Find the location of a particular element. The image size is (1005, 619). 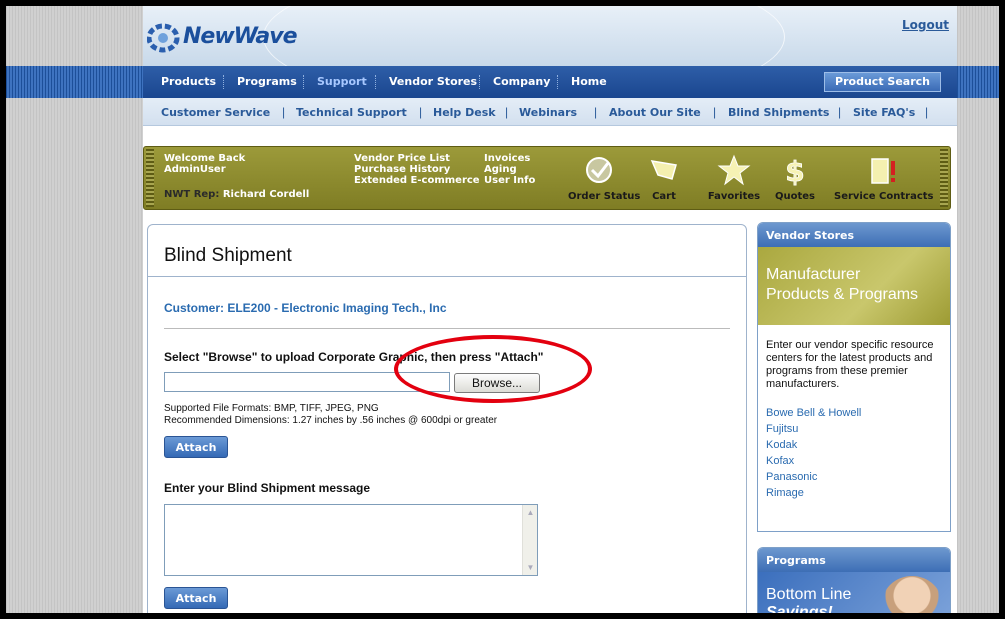

rep-label: NWT Rep: is located at coordinates (192, 194).